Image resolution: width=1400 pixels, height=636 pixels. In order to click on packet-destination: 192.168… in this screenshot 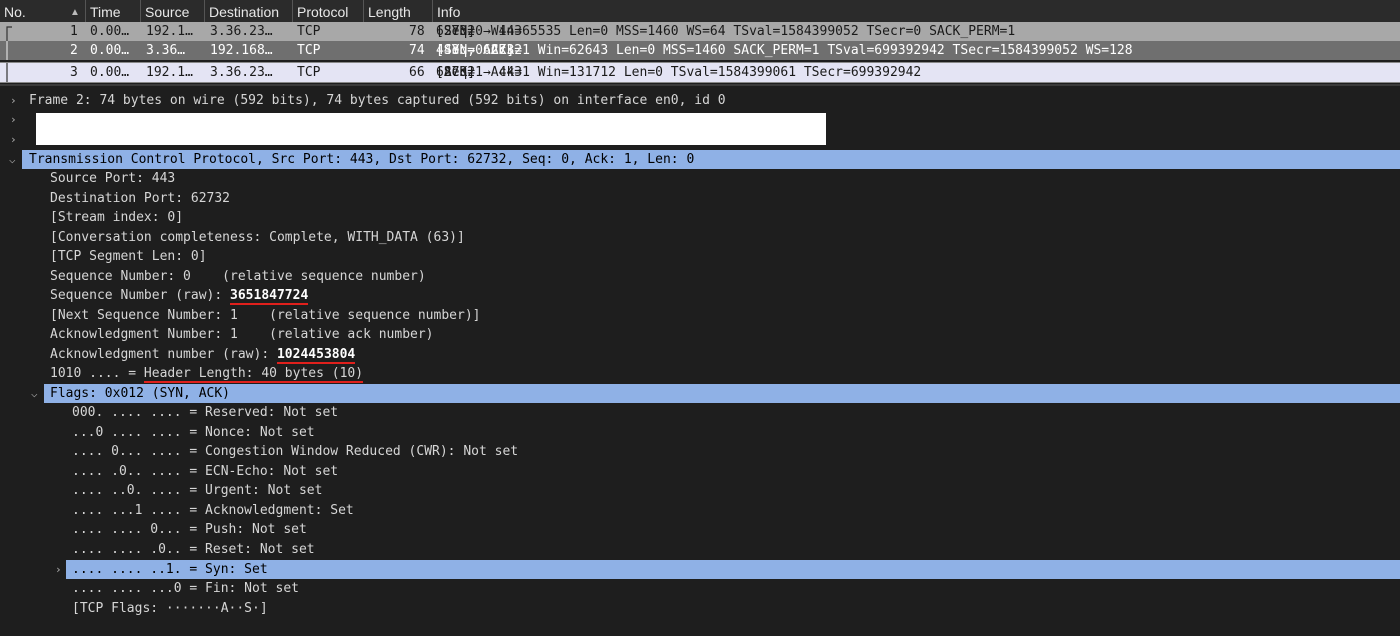, I will do `click(241, 50)`.